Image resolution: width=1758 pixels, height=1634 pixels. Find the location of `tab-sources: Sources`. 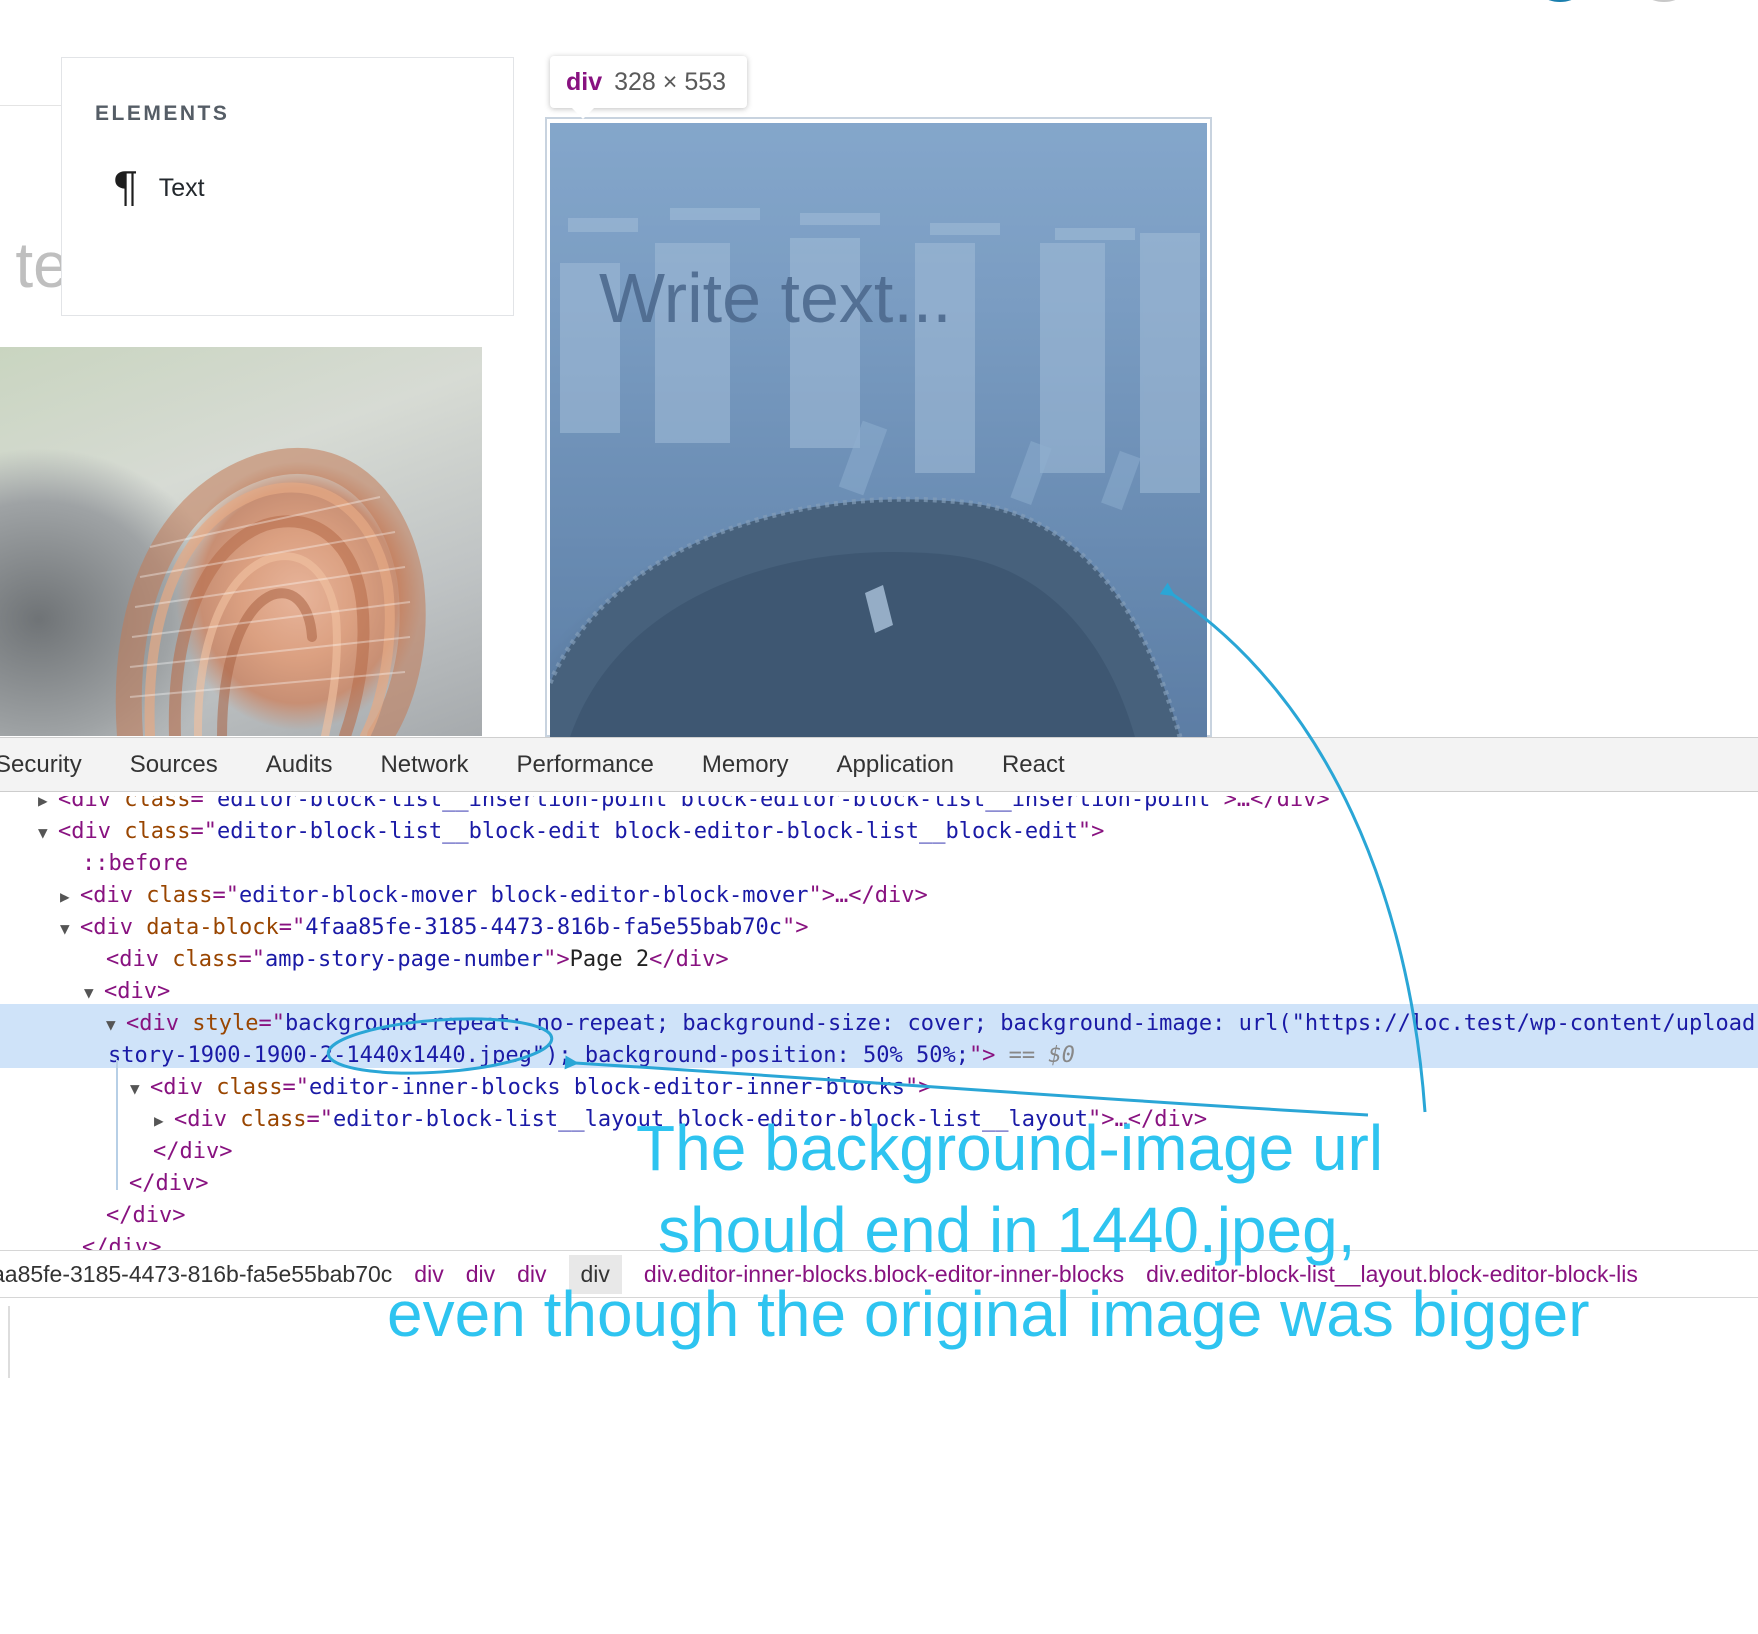

tab-sources: Sources is located at coordinates (174, 765).